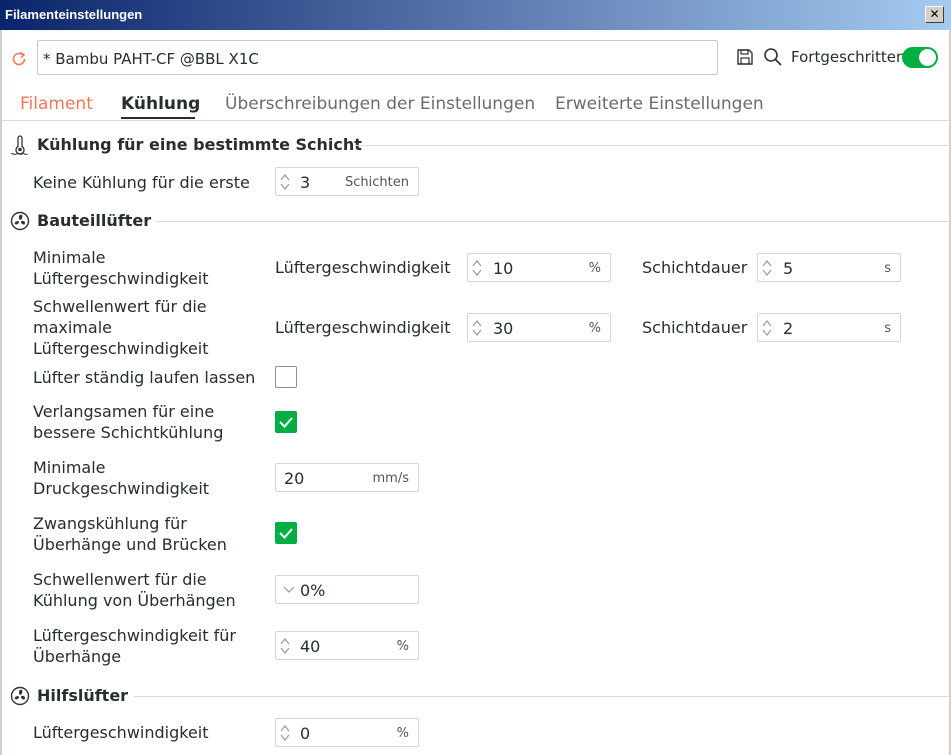 The image size is (951, 755). What do you see at coordinates (305, 182) in the screenshot?
I see `no-cooling-value: 3` at bounding box center [305, 182].